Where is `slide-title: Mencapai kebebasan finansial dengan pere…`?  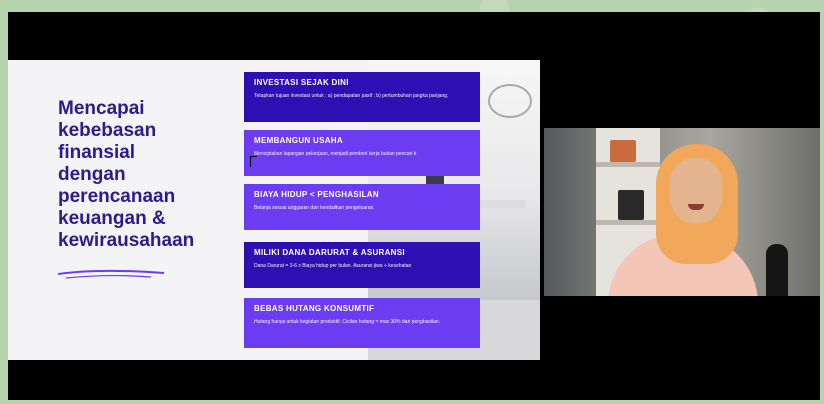
slide-title: Mencapai kebebasan finansial dengan pere… is located at coordinates (126, 174).